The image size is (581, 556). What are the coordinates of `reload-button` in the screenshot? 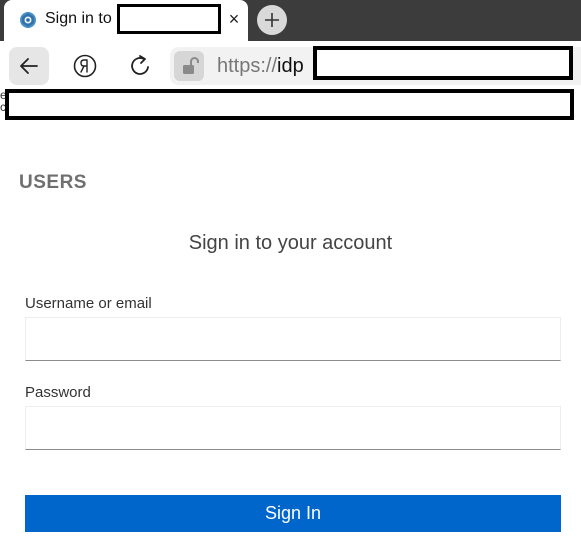 It's located at (140, 66).